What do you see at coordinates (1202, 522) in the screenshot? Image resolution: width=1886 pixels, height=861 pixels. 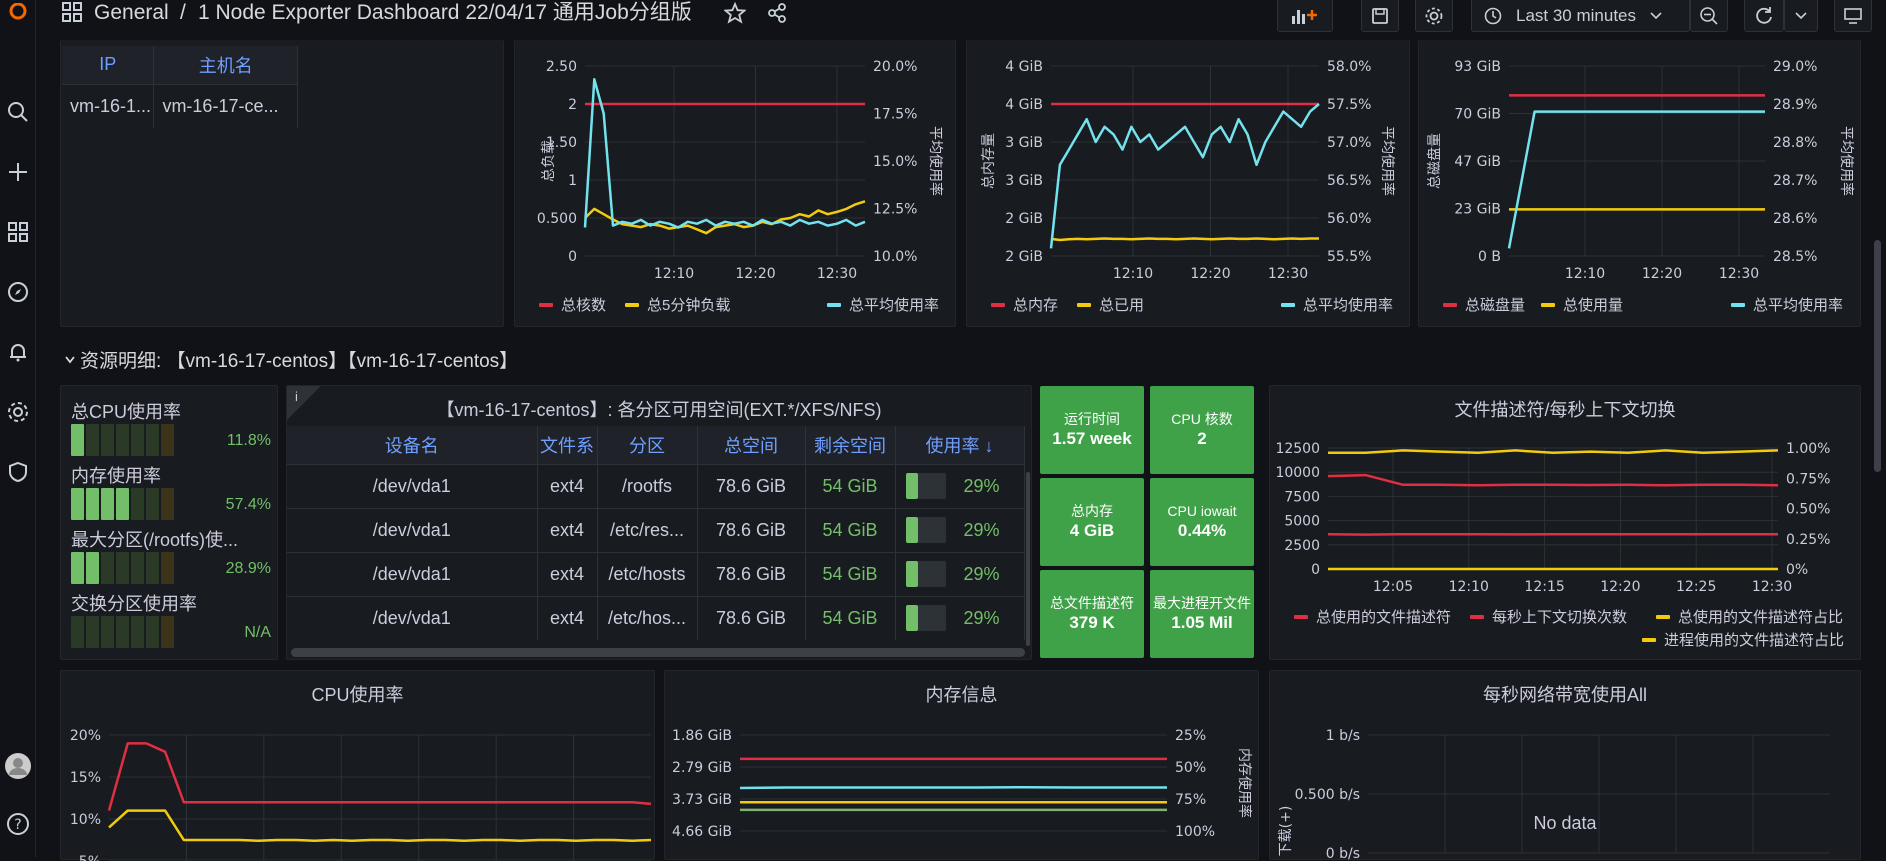 I see `stat-tile: CPU iowait0.44%` at bounding box center [1202, 522].